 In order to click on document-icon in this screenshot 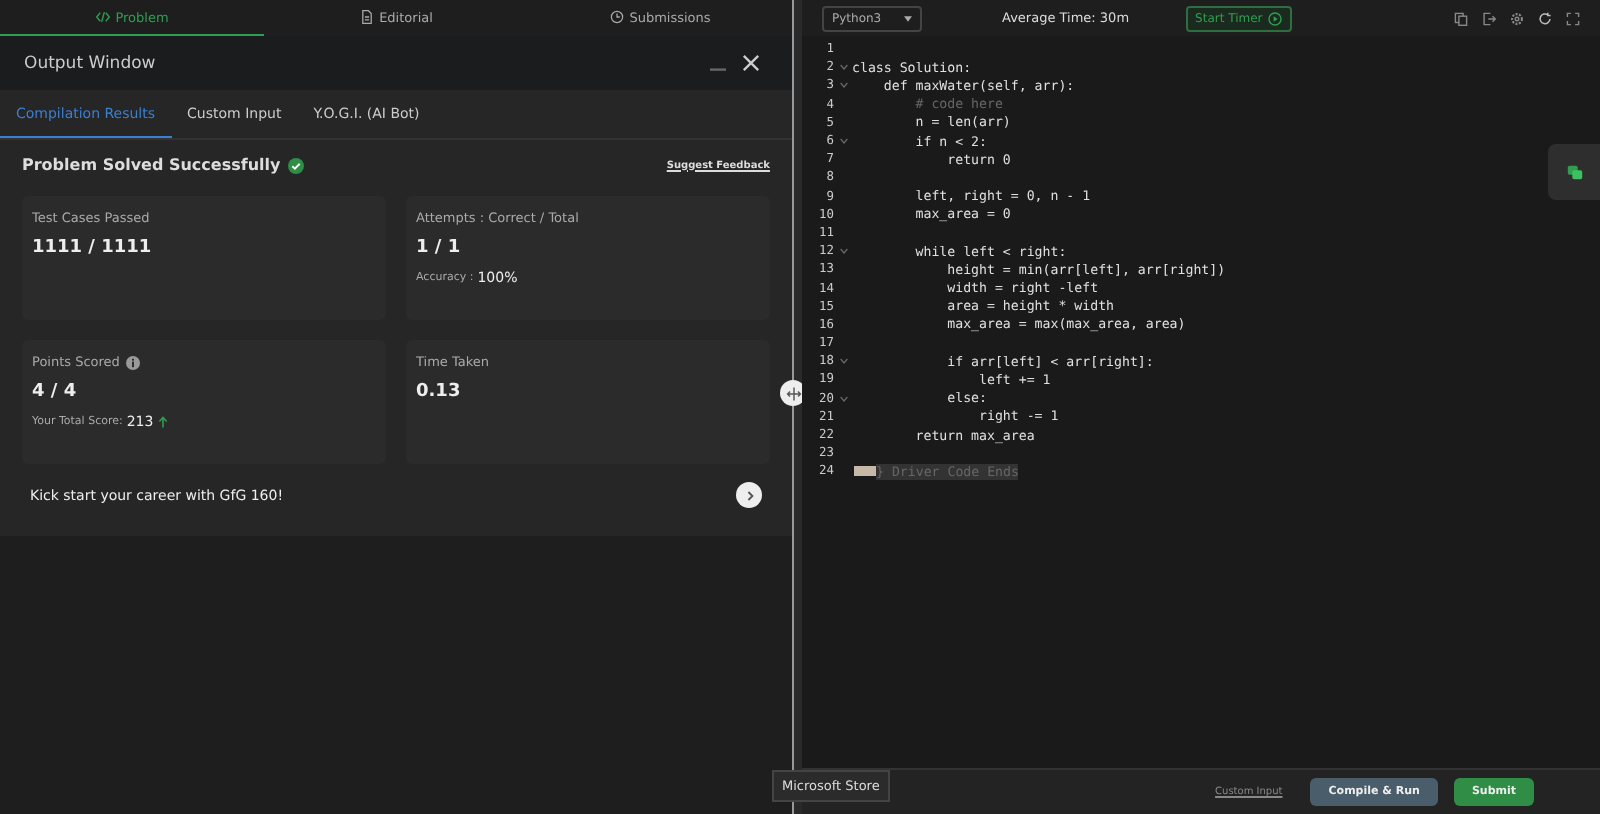, I will do `click(366, 17)`.